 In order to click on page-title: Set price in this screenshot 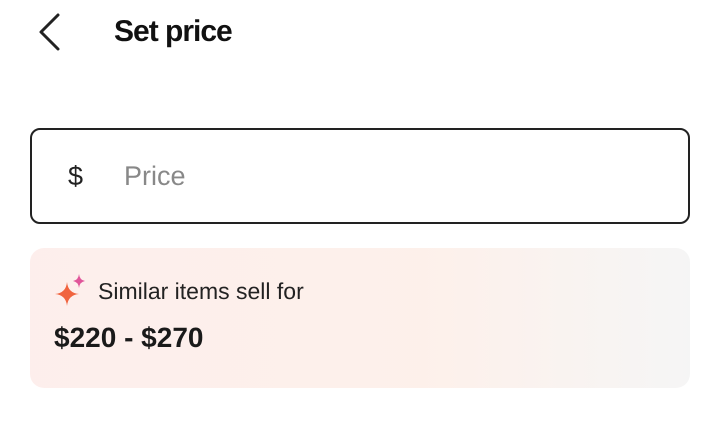, I will do `click(173, 32)`.